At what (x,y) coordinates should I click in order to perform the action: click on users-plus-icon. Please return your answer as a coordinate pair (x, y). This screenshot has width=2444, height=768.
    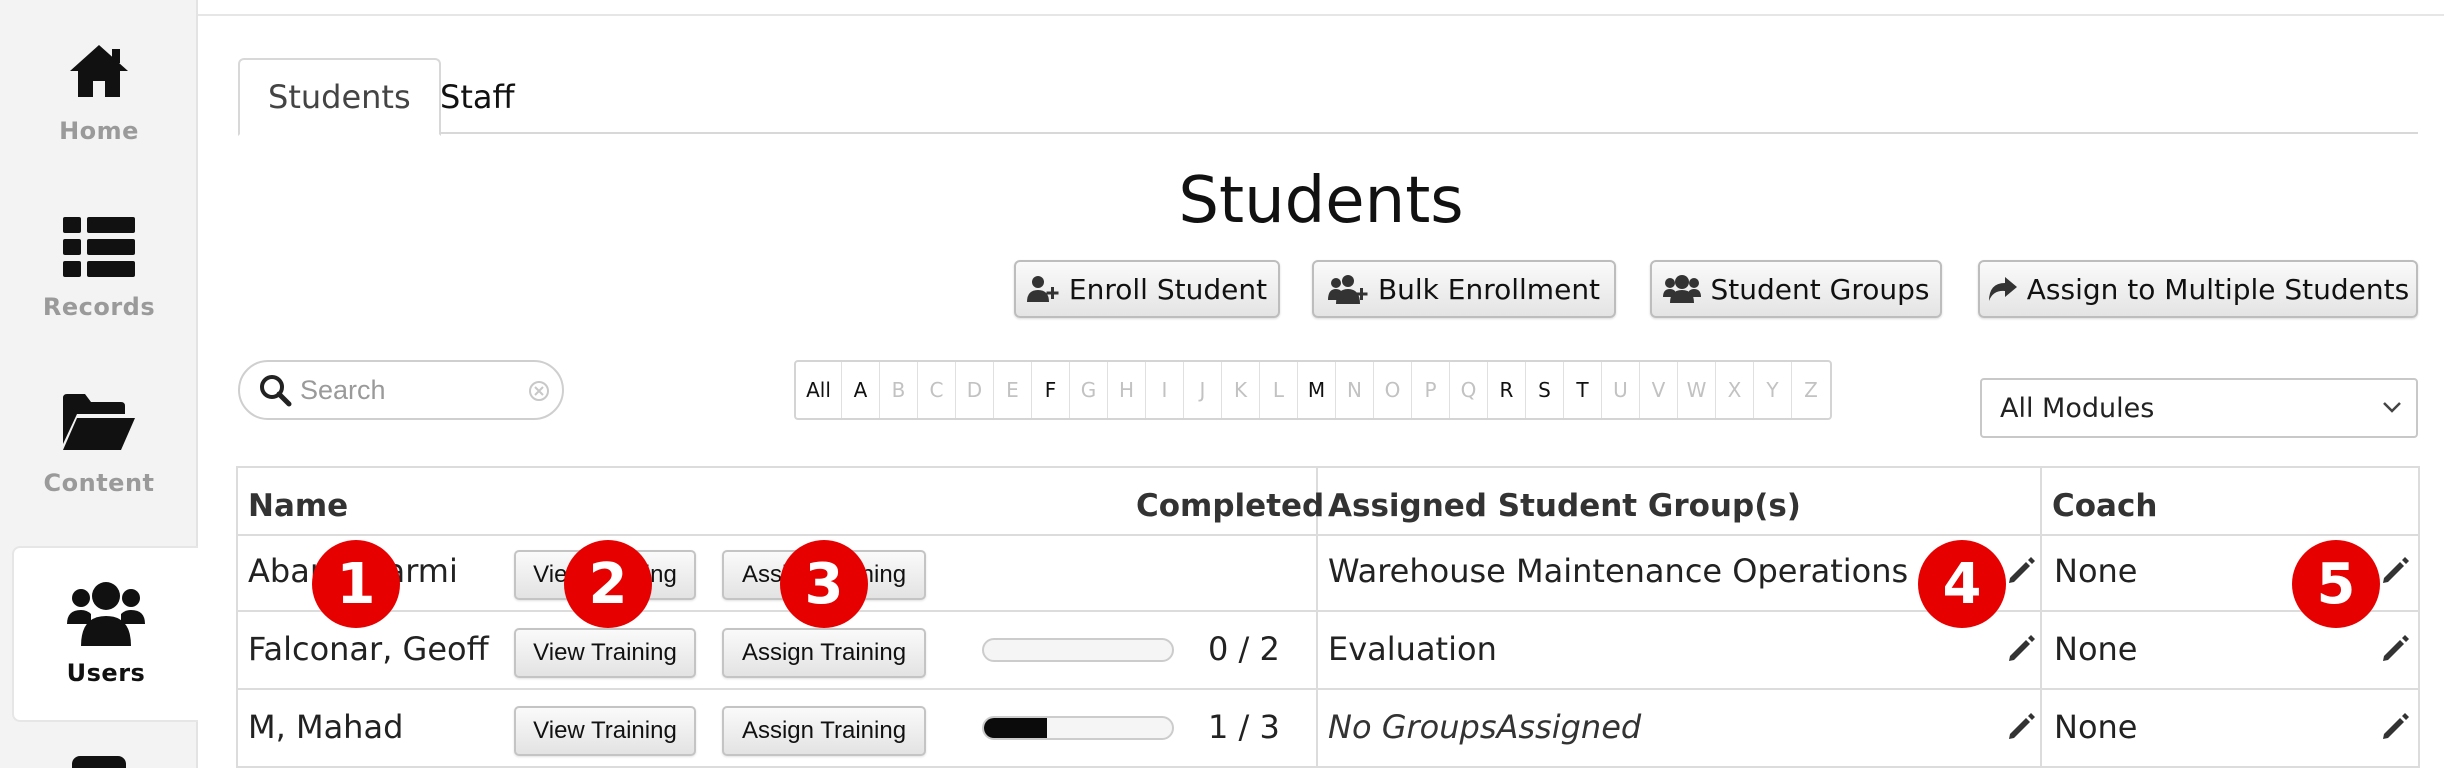
    Looking at the image, I should click on (1347, 289).